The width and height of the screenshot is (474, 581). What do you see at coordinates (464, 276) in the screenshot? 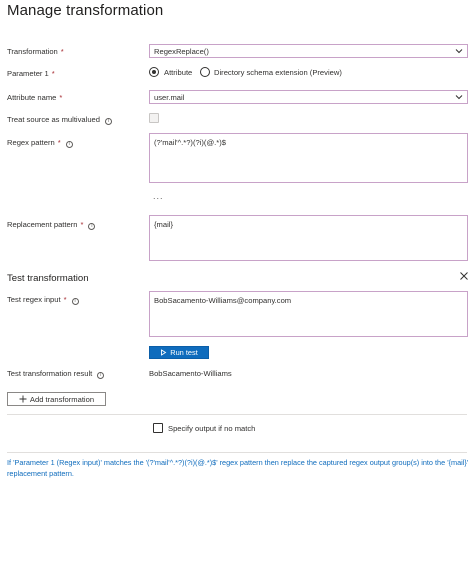
I see `close-icon` at bounding box center [464, 276].